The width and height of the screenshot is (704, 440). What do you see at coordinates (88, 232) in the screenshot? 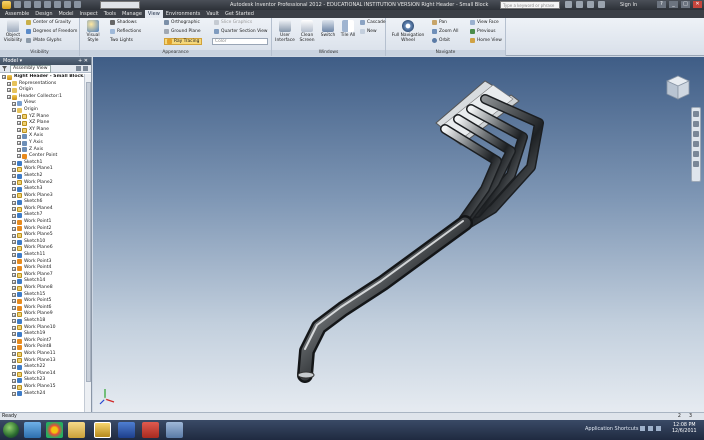
I see `scrollbar-thumb` at bounding box center [88, 232].